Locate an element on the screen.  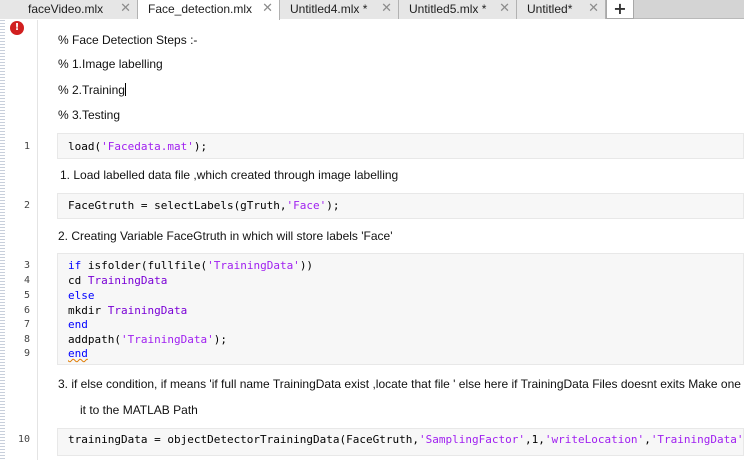
code-line-9: end is located at coordinates (78, 354).